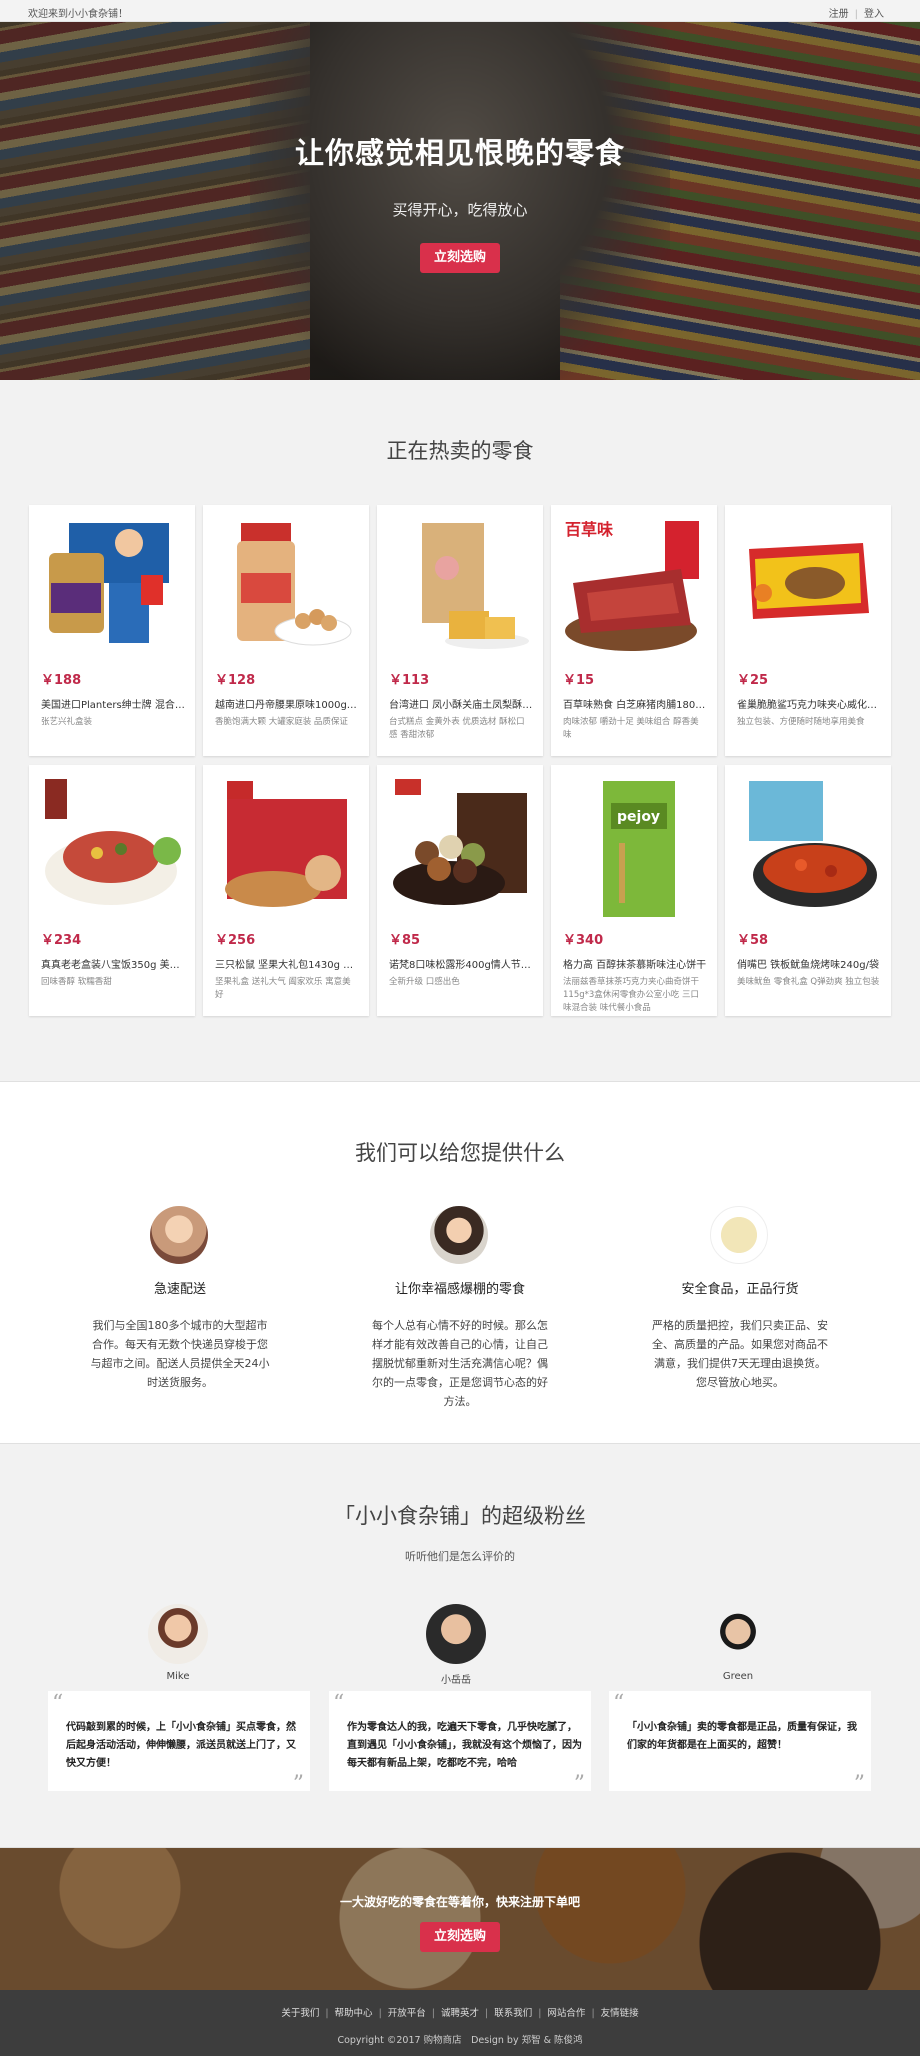  Describe the element at coordinates (856, 12) in the screenshot. I see `auth-links: 注册 | 登入` at that location.